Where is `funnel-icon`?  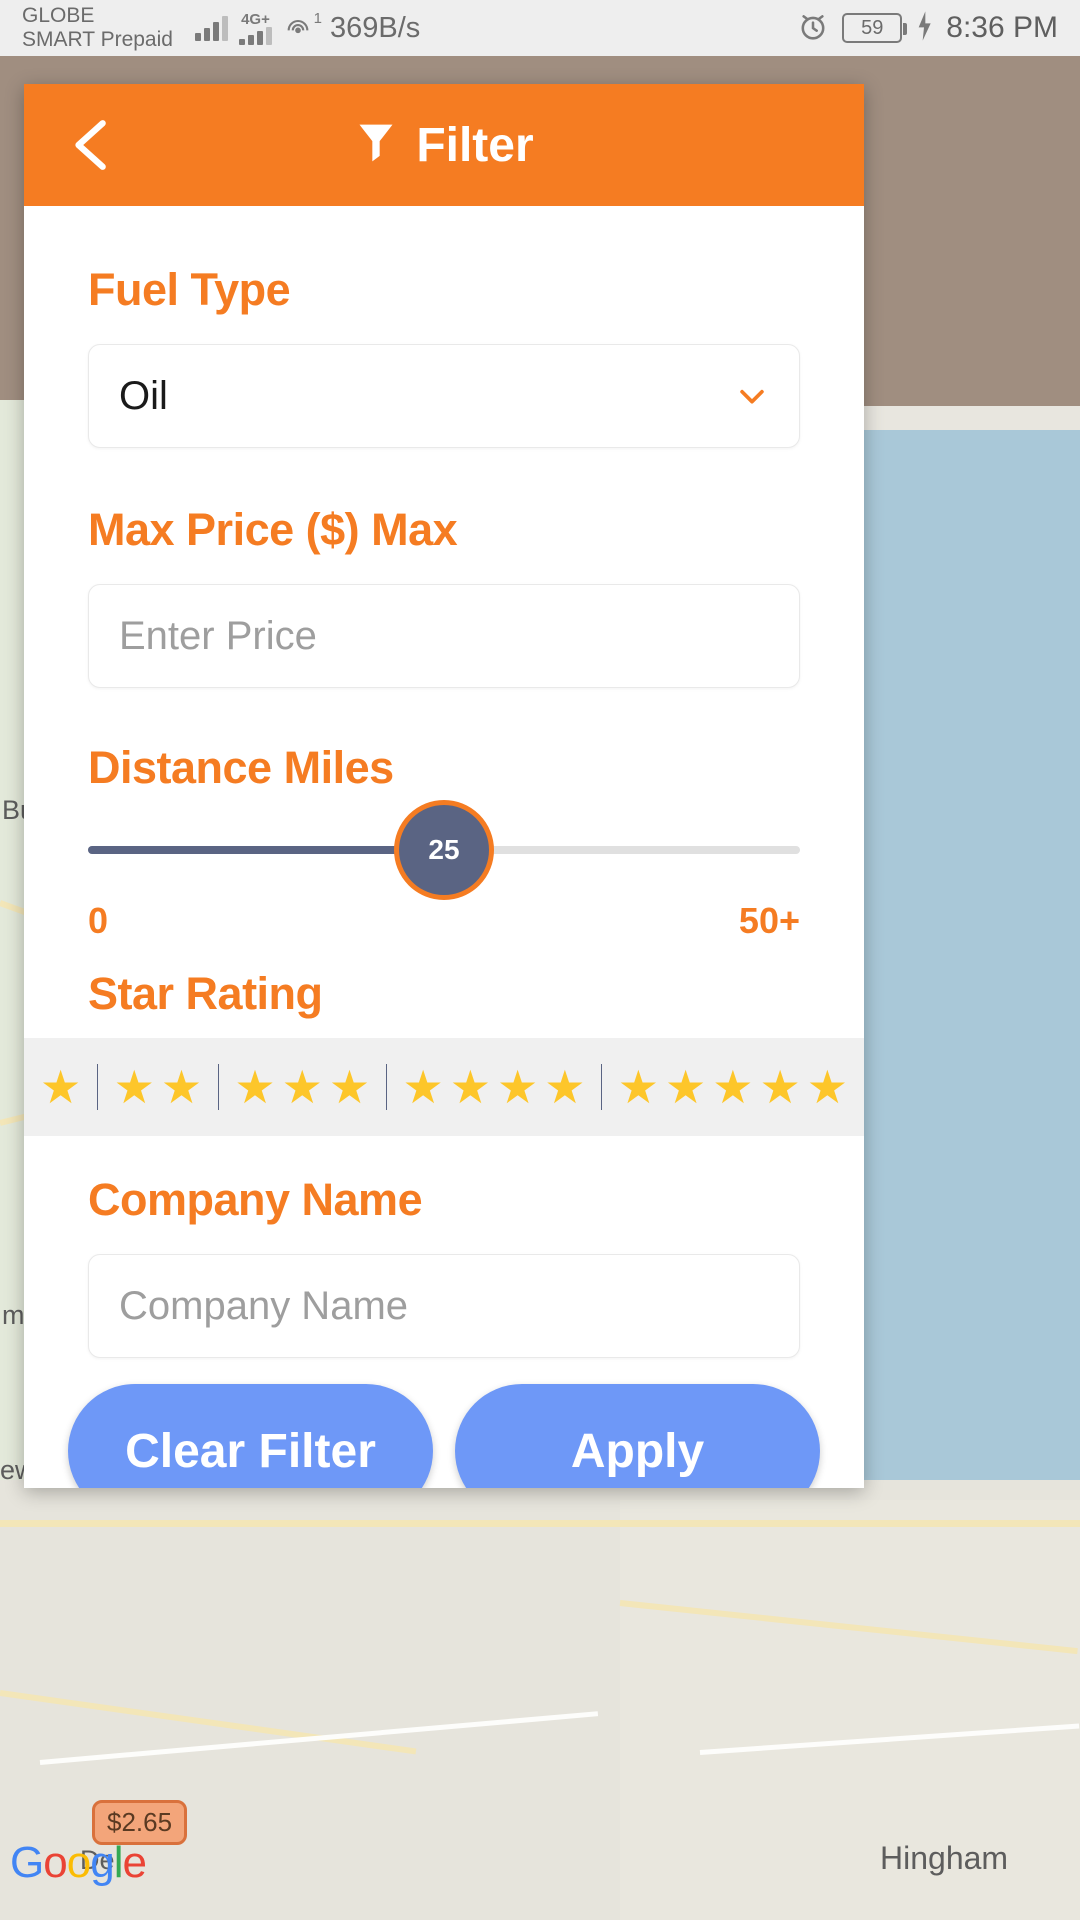 funnel-icon is located at coordinates (376, 145).